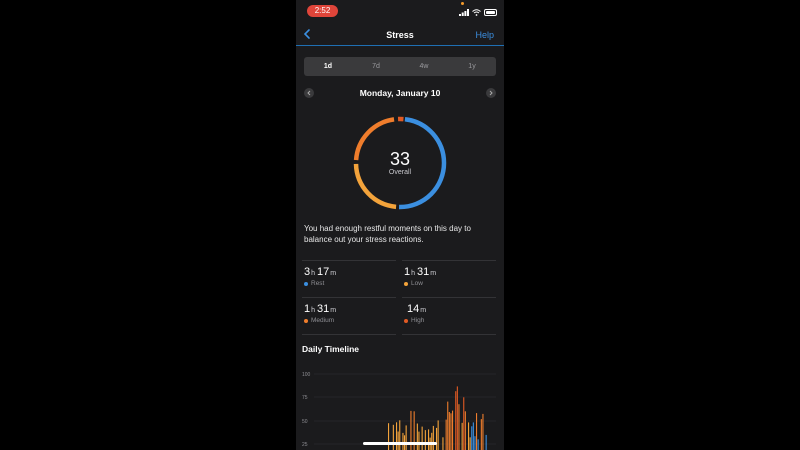  I want to click on y-tick-label: 100, so click(306, 375).